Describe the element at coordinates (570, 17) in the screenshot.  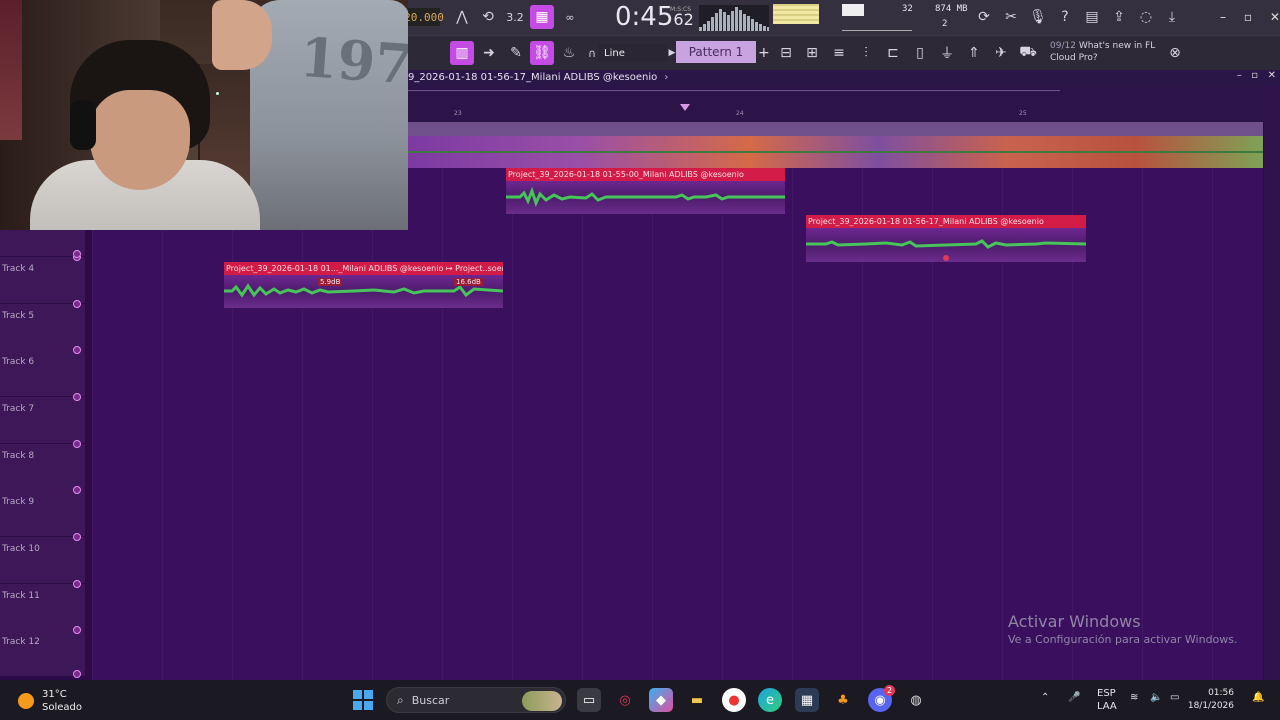
I see `loop-record-icon: ∞` at that location.